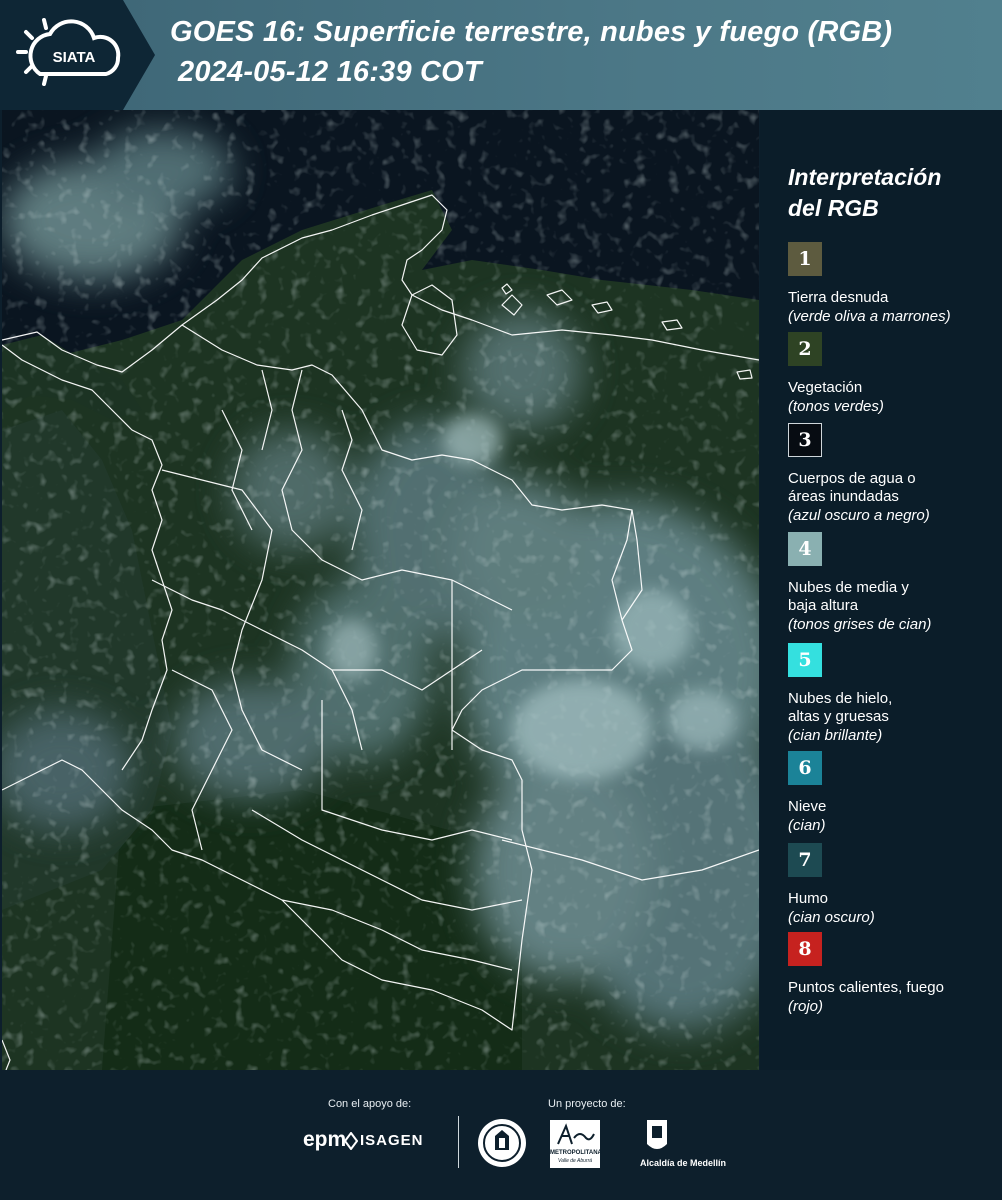 The height and width of the screenshot is (1200, 1002). Describe the element at coordinates (888, 193) in the screenshot. I see `legend-title: Interpretación del RGB` at that location.